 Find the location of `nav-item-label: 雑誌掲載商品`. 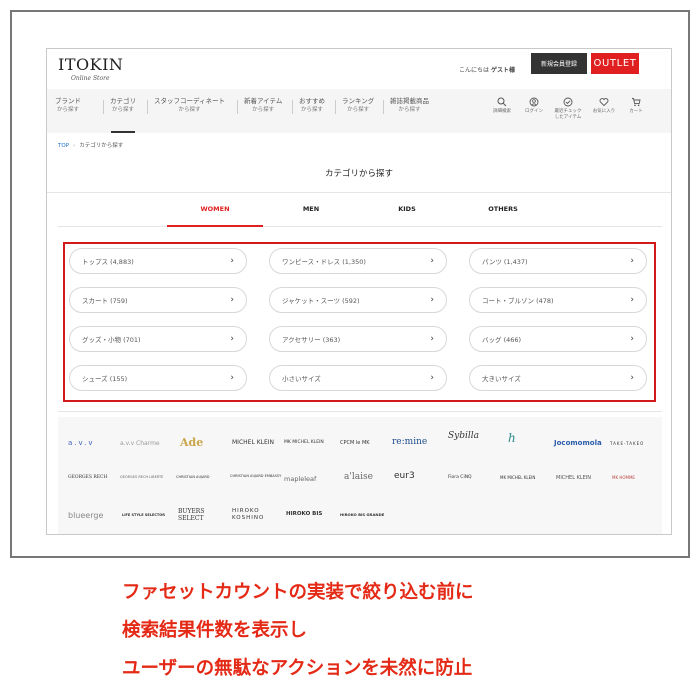

nav-item-label: 雑誌掲載商品 is located at coordinates (409, 101).